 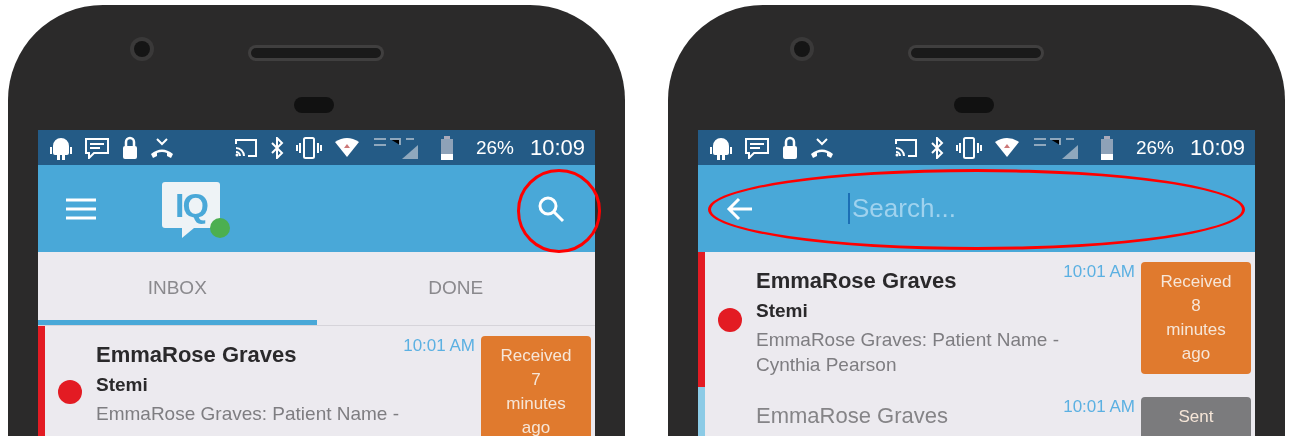 What do you see at coordinates (248, 414) in the screenshot?
I see `message-preview: EmmaRose Graves: Patient Name -` at bounding box center [248, 414].